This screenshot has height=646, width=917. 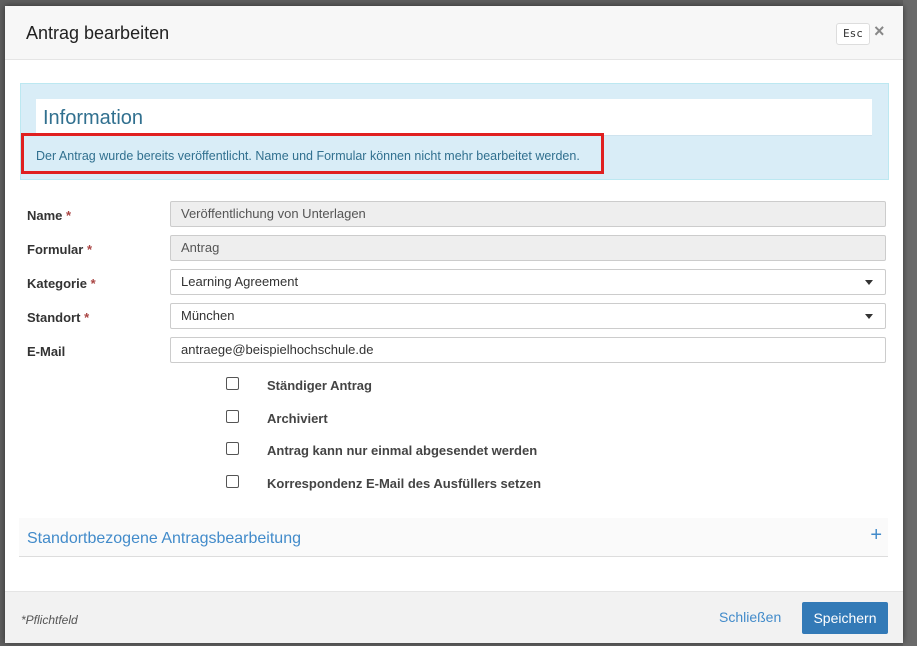 I want to click on form-row-name: Name * Veröffentlichung von Unterlagen, so click(x=454, y=215).